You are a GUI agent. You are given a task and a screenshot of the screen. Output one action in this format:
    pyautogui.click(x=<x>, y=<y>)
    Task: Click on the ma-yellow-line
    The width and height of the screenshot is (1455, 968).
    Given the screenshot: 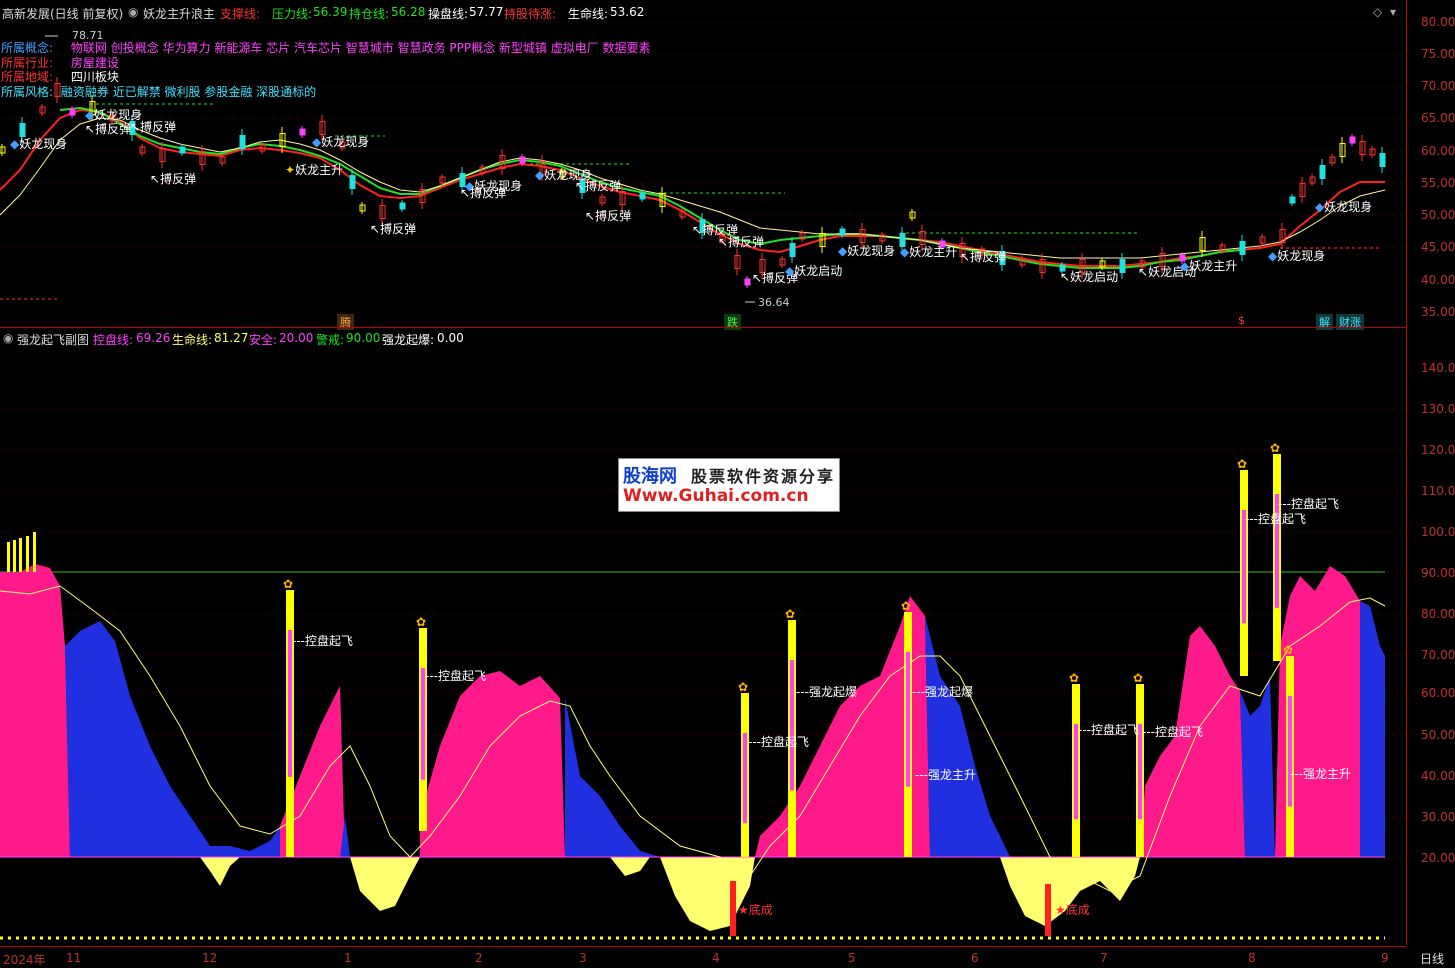 What is the action you would take?
    pyautogui.click(x=693, y=188)
    